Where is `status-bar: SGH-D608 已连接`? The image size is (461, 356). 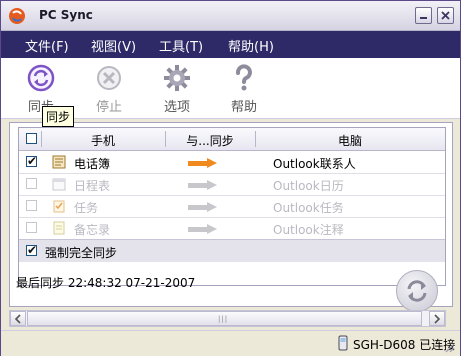
status-bar: SGH-D608 已连接 is located at coordinates (230, 343).